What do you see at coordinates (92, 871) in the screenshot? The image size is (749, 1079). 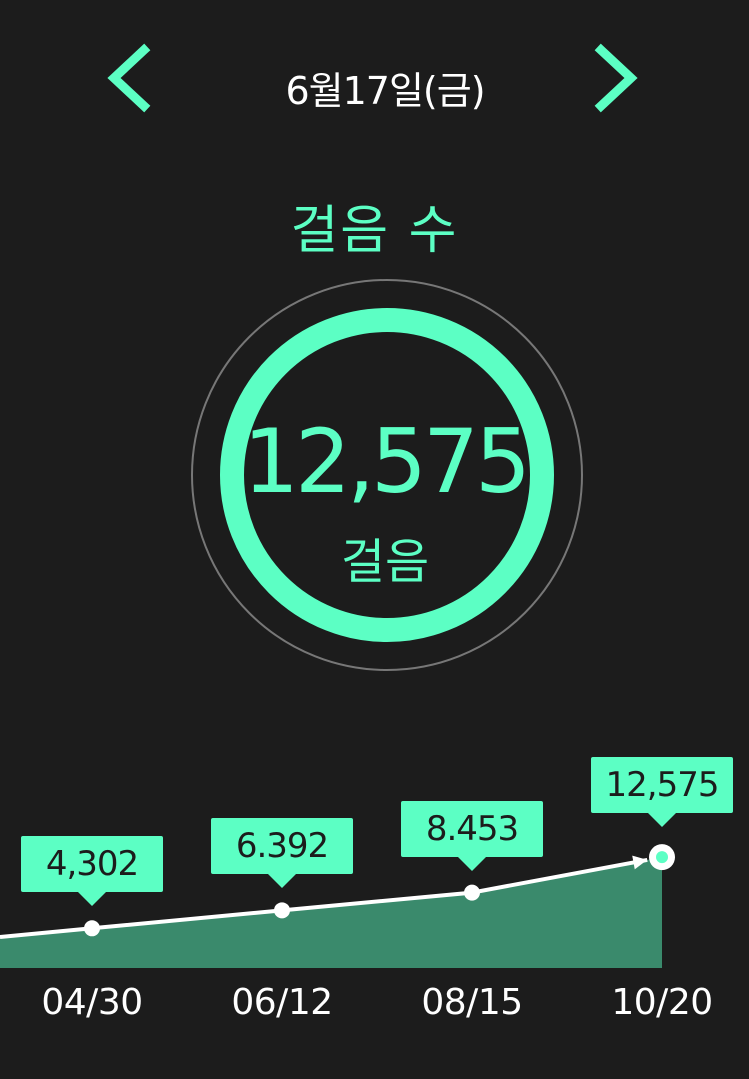 I see `chart-value-label: 4,302` at bounding box center [92, 871].